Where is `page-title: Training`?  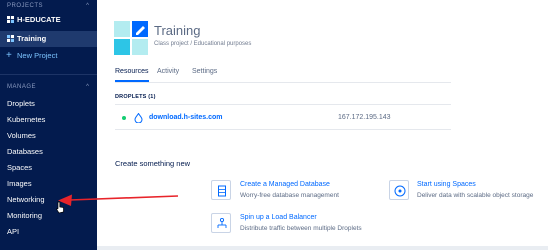 page-title: Training is located at coordinates (177, 30).